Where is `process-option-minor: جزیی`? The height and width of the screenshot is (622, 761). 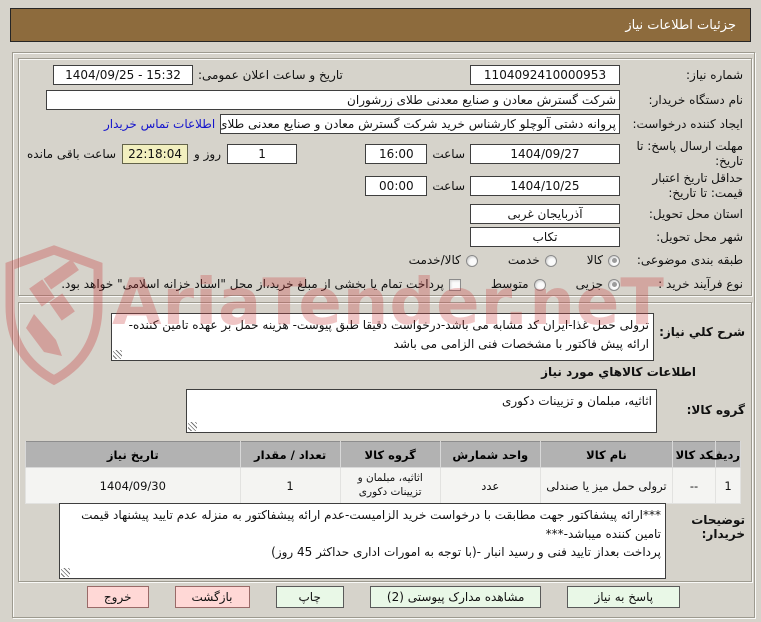 process-option-minor: جزیی is located at coordinates (598, 284).